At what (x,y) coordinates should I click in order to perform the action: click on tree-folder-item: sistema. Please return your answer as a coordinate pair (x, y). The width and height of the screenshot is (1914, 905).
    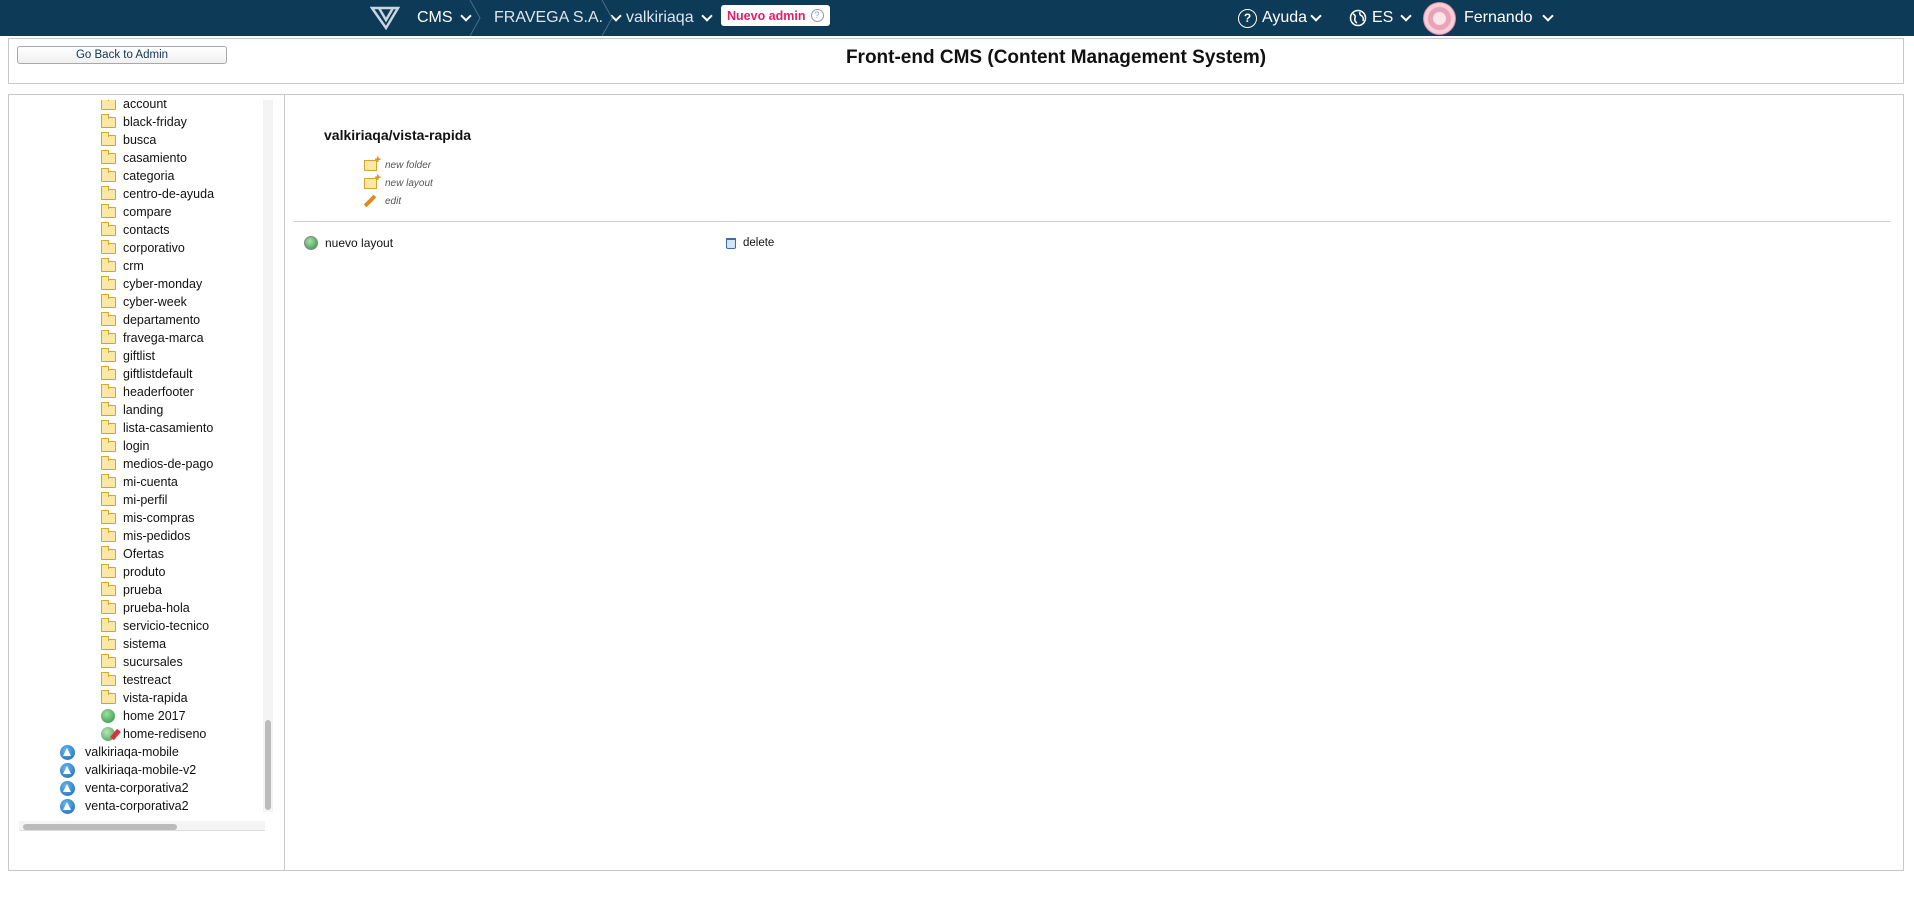
    Looking at the image, I should click on (133, 644).